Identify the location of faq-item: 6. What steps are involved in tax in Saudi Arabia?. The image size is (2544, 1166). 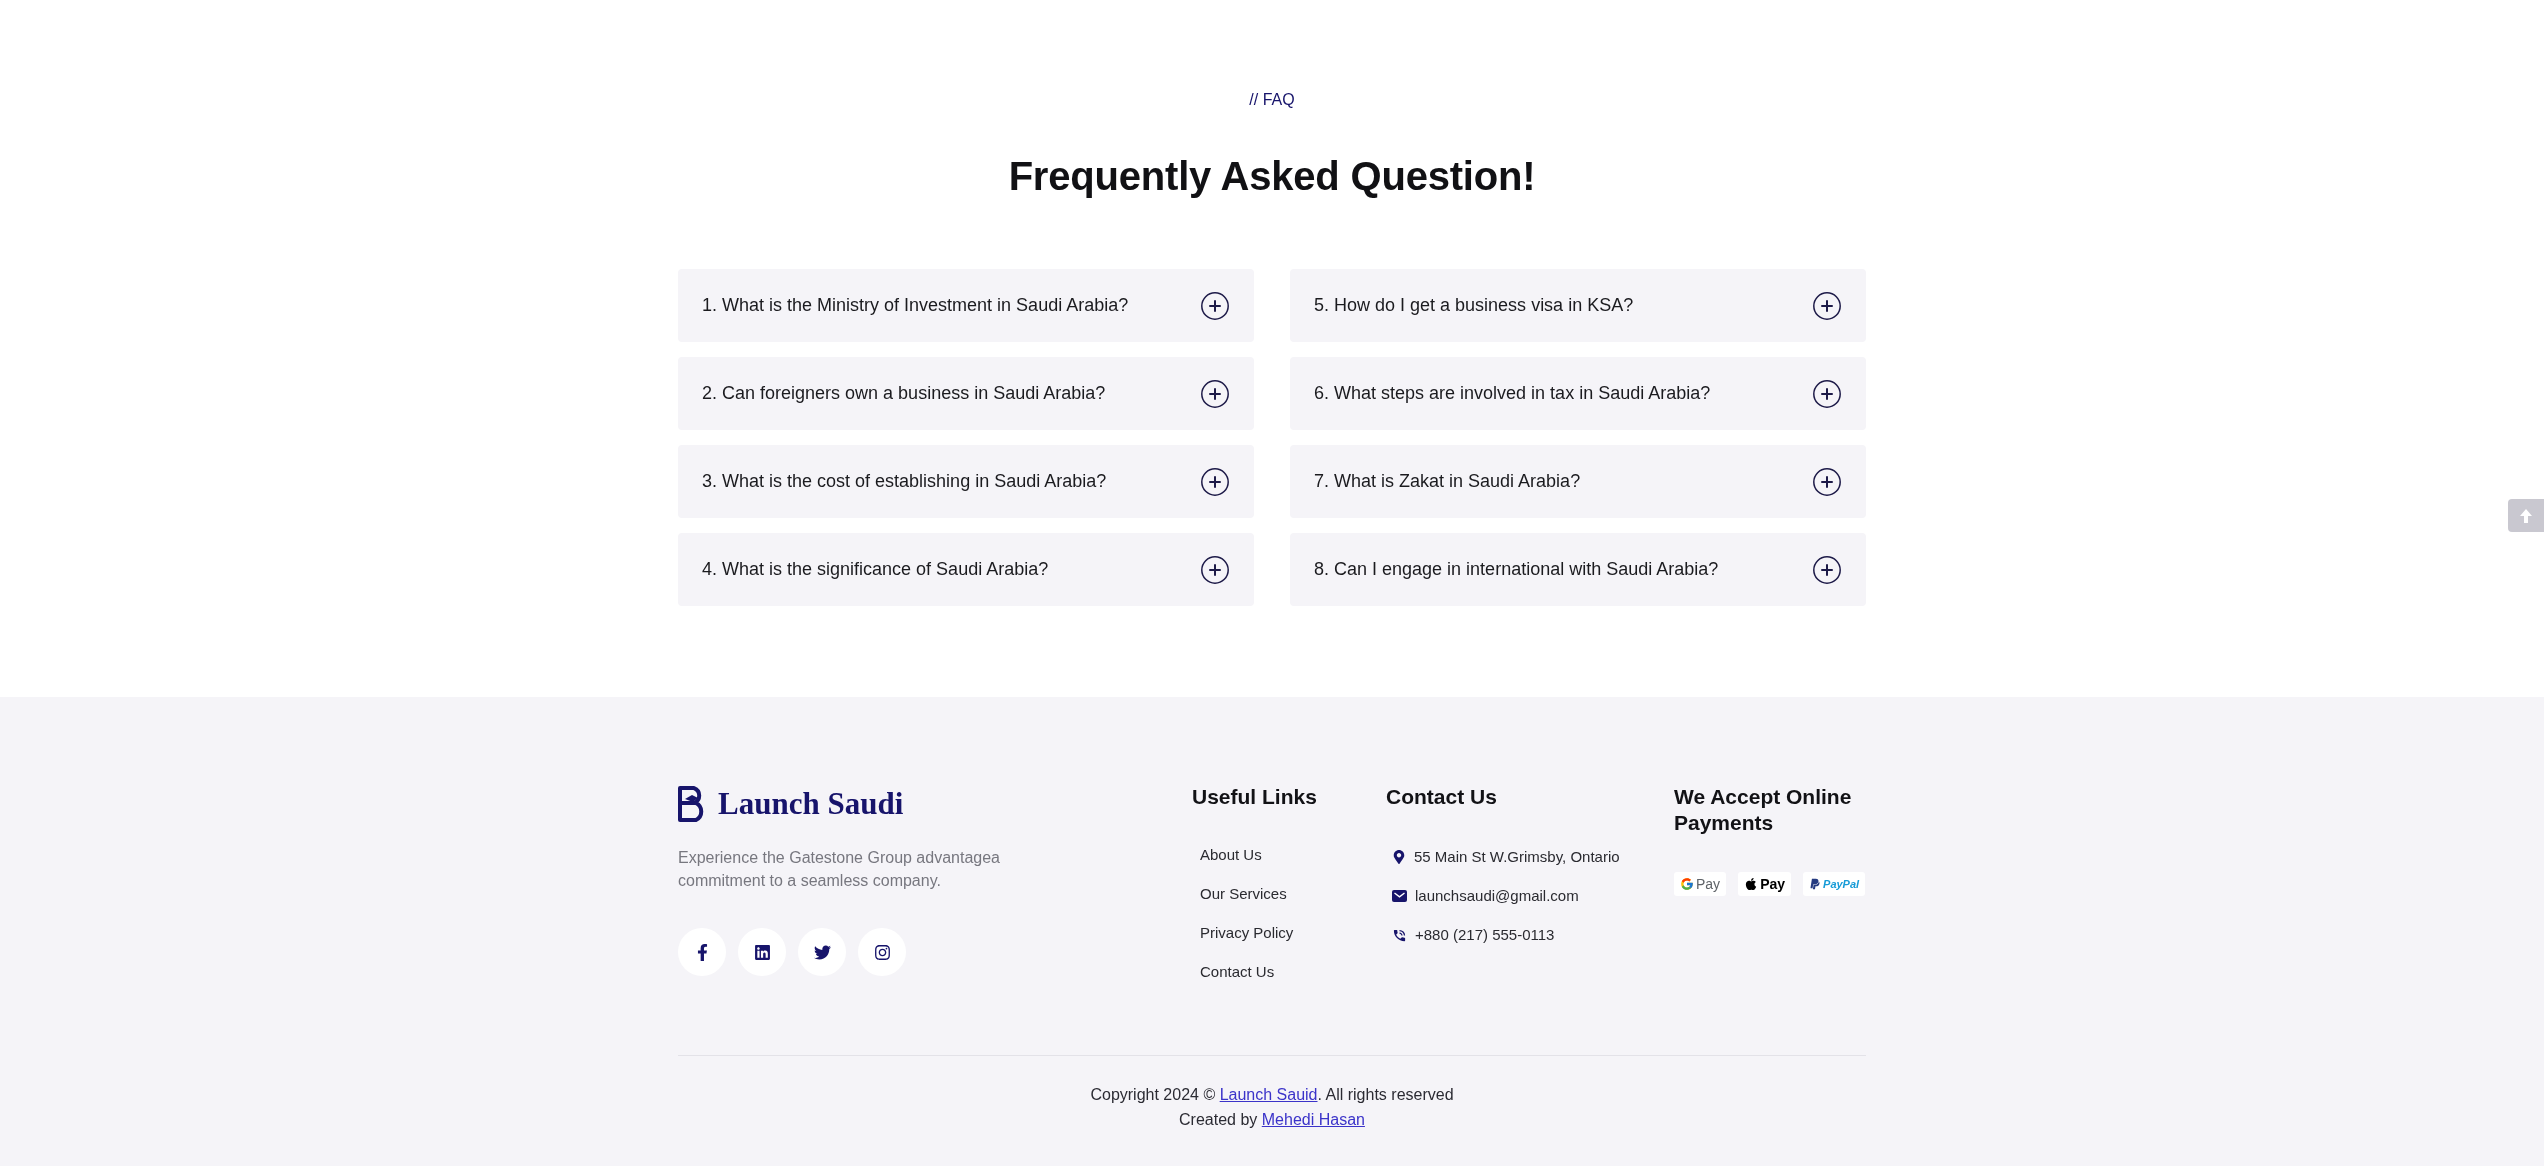
(1578, 393).